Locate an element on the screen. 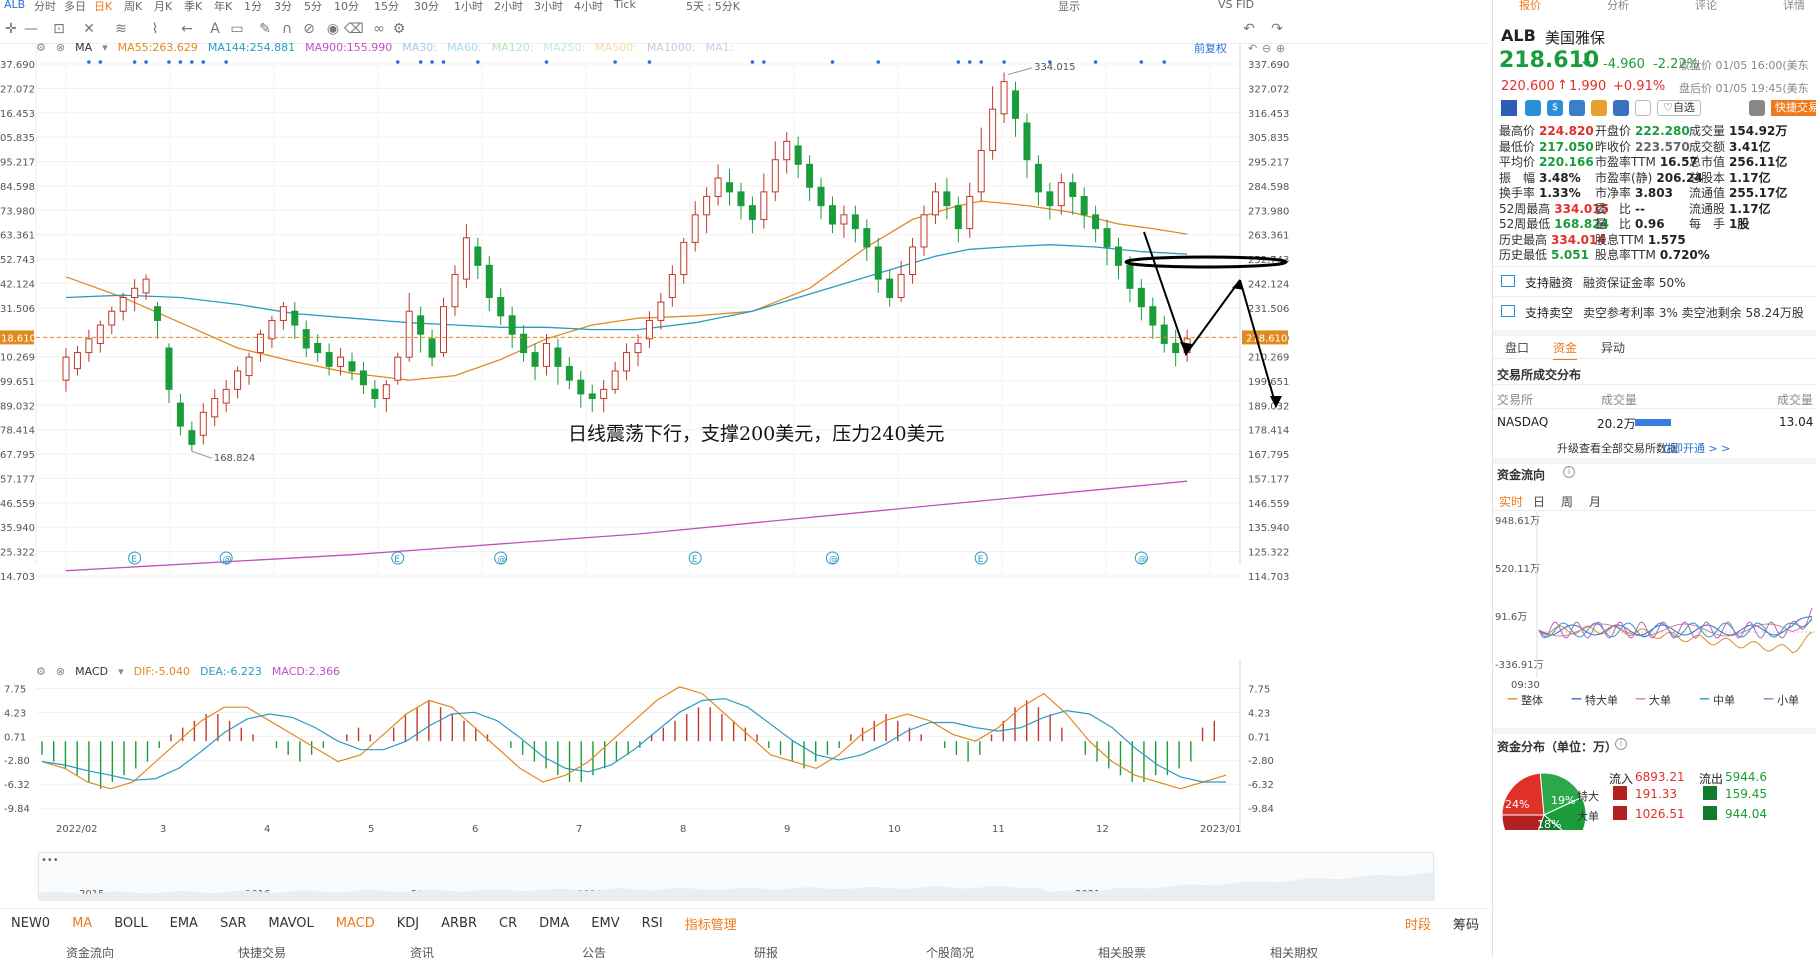 Image resolution: width=1816 pixels, height=958 pixels. indicator-tab: 指标管理 is located at coordinates (711, 923).